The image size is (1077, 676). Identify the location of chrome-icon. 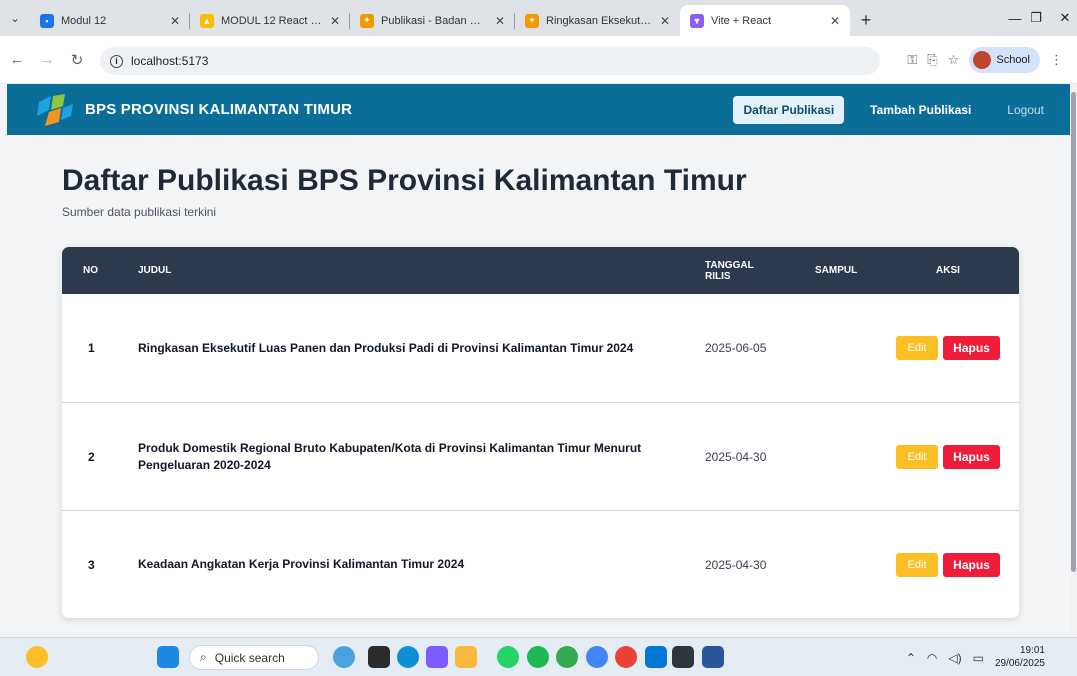
(567, 657).